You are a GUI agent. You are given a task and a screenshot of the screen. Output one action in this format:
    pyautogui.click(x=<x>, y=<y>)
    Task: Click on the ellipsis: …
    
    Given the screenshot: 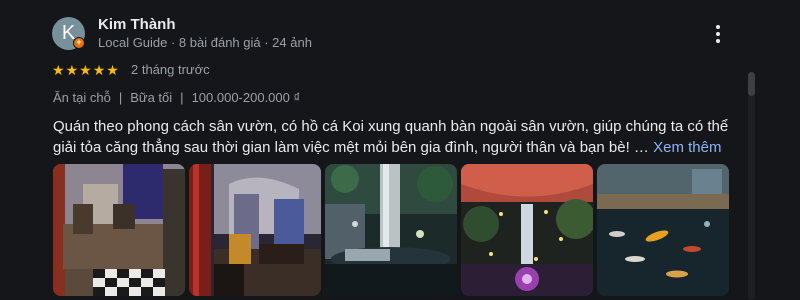 What is the action you would take?
    pyautogui.click(x=641, y=147)
    